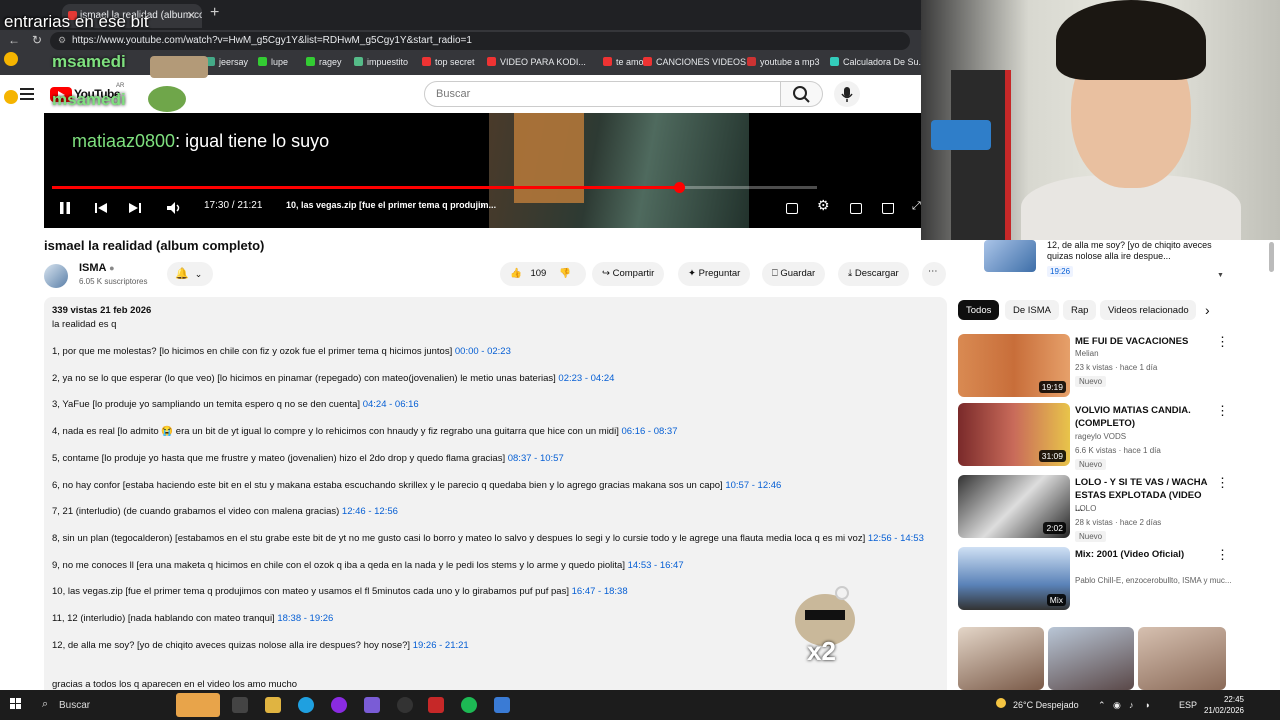 The width and height of the screenshot is (1280, 720). Describe the element at coordinates (873, 274) in the screenshot. I see `download-button: ⤓ Descargar` at that location.